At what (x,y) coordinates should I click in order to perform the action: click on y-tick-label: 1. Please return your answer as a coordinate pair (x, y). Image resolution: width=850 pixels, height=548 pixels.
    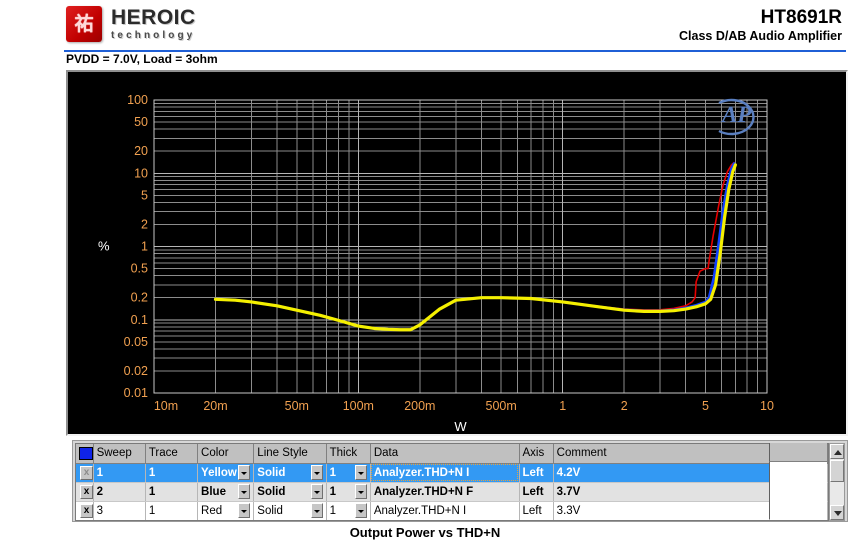
    Looking at the image, I should click on (144, 247).